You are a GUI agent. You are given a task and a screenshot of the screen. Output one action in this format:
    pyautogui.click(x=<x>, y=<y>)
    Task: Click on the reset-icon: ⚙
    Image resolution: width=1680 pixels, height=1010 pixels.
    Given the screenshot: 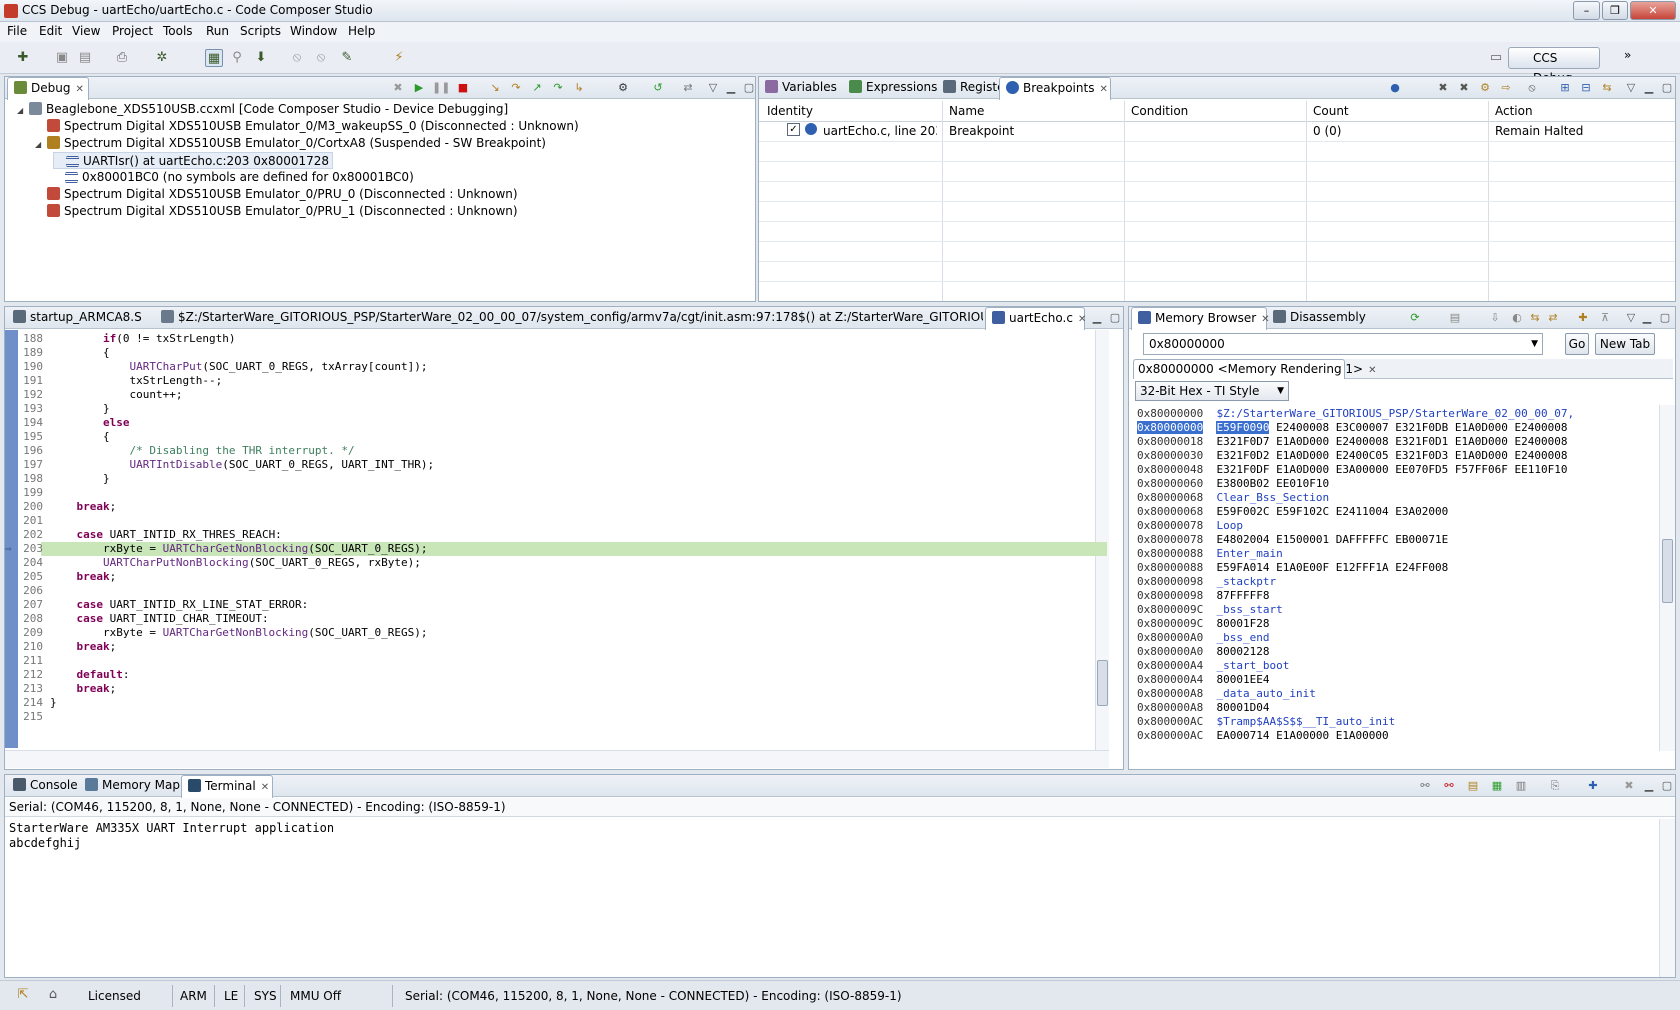 What is the action you would take?
    pyautogui.click(x=623, y=88)
    